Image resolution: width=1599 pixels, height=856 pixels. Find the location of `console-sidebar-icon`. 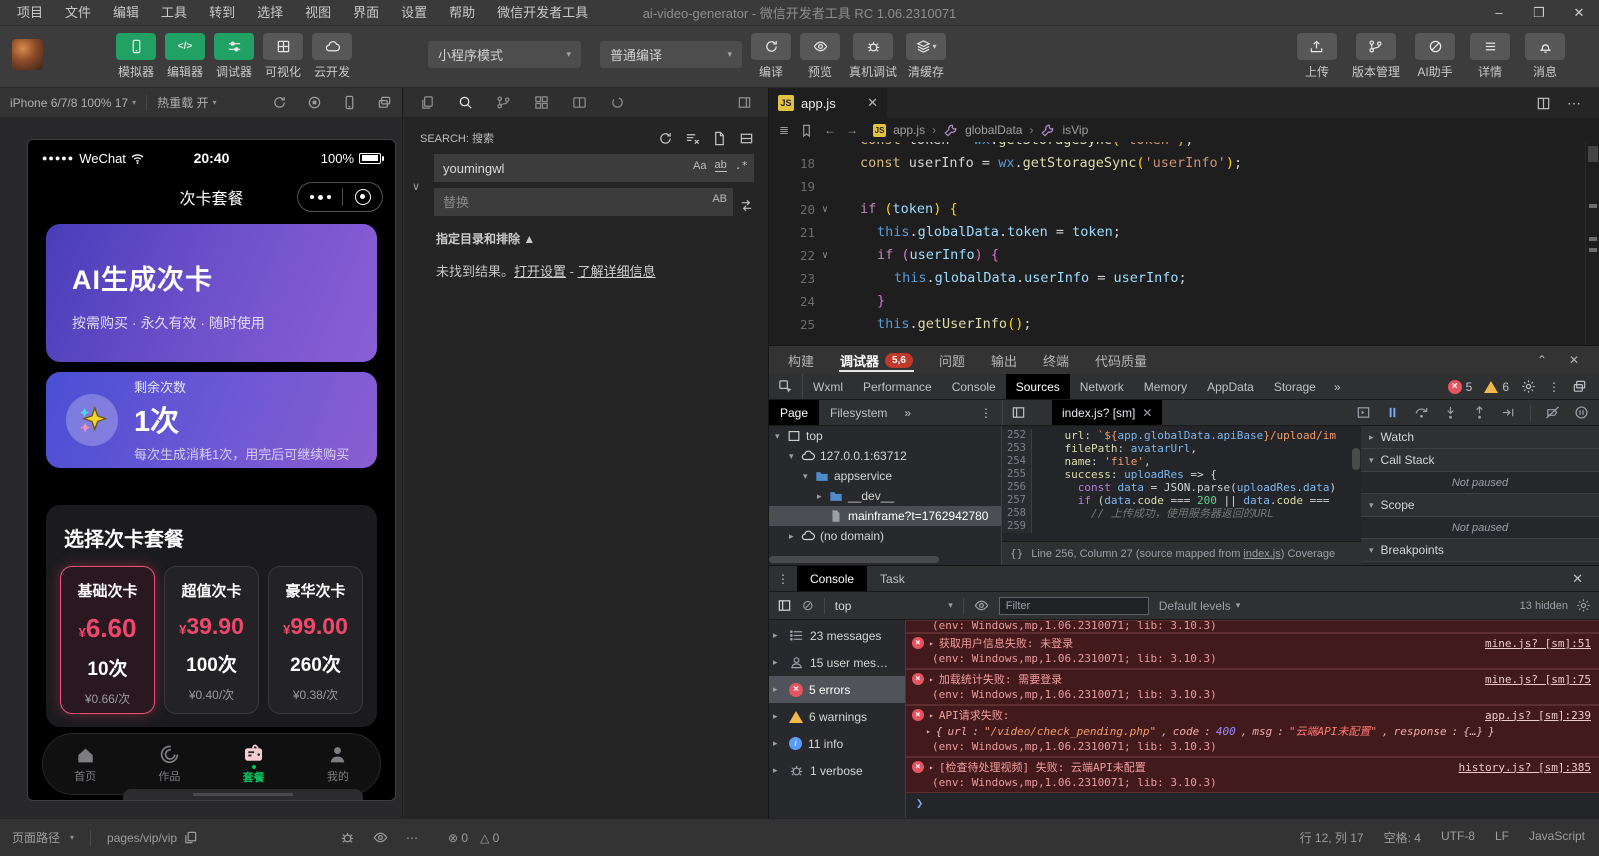

console-sidebar-icon is located at coordinates (784, 605).